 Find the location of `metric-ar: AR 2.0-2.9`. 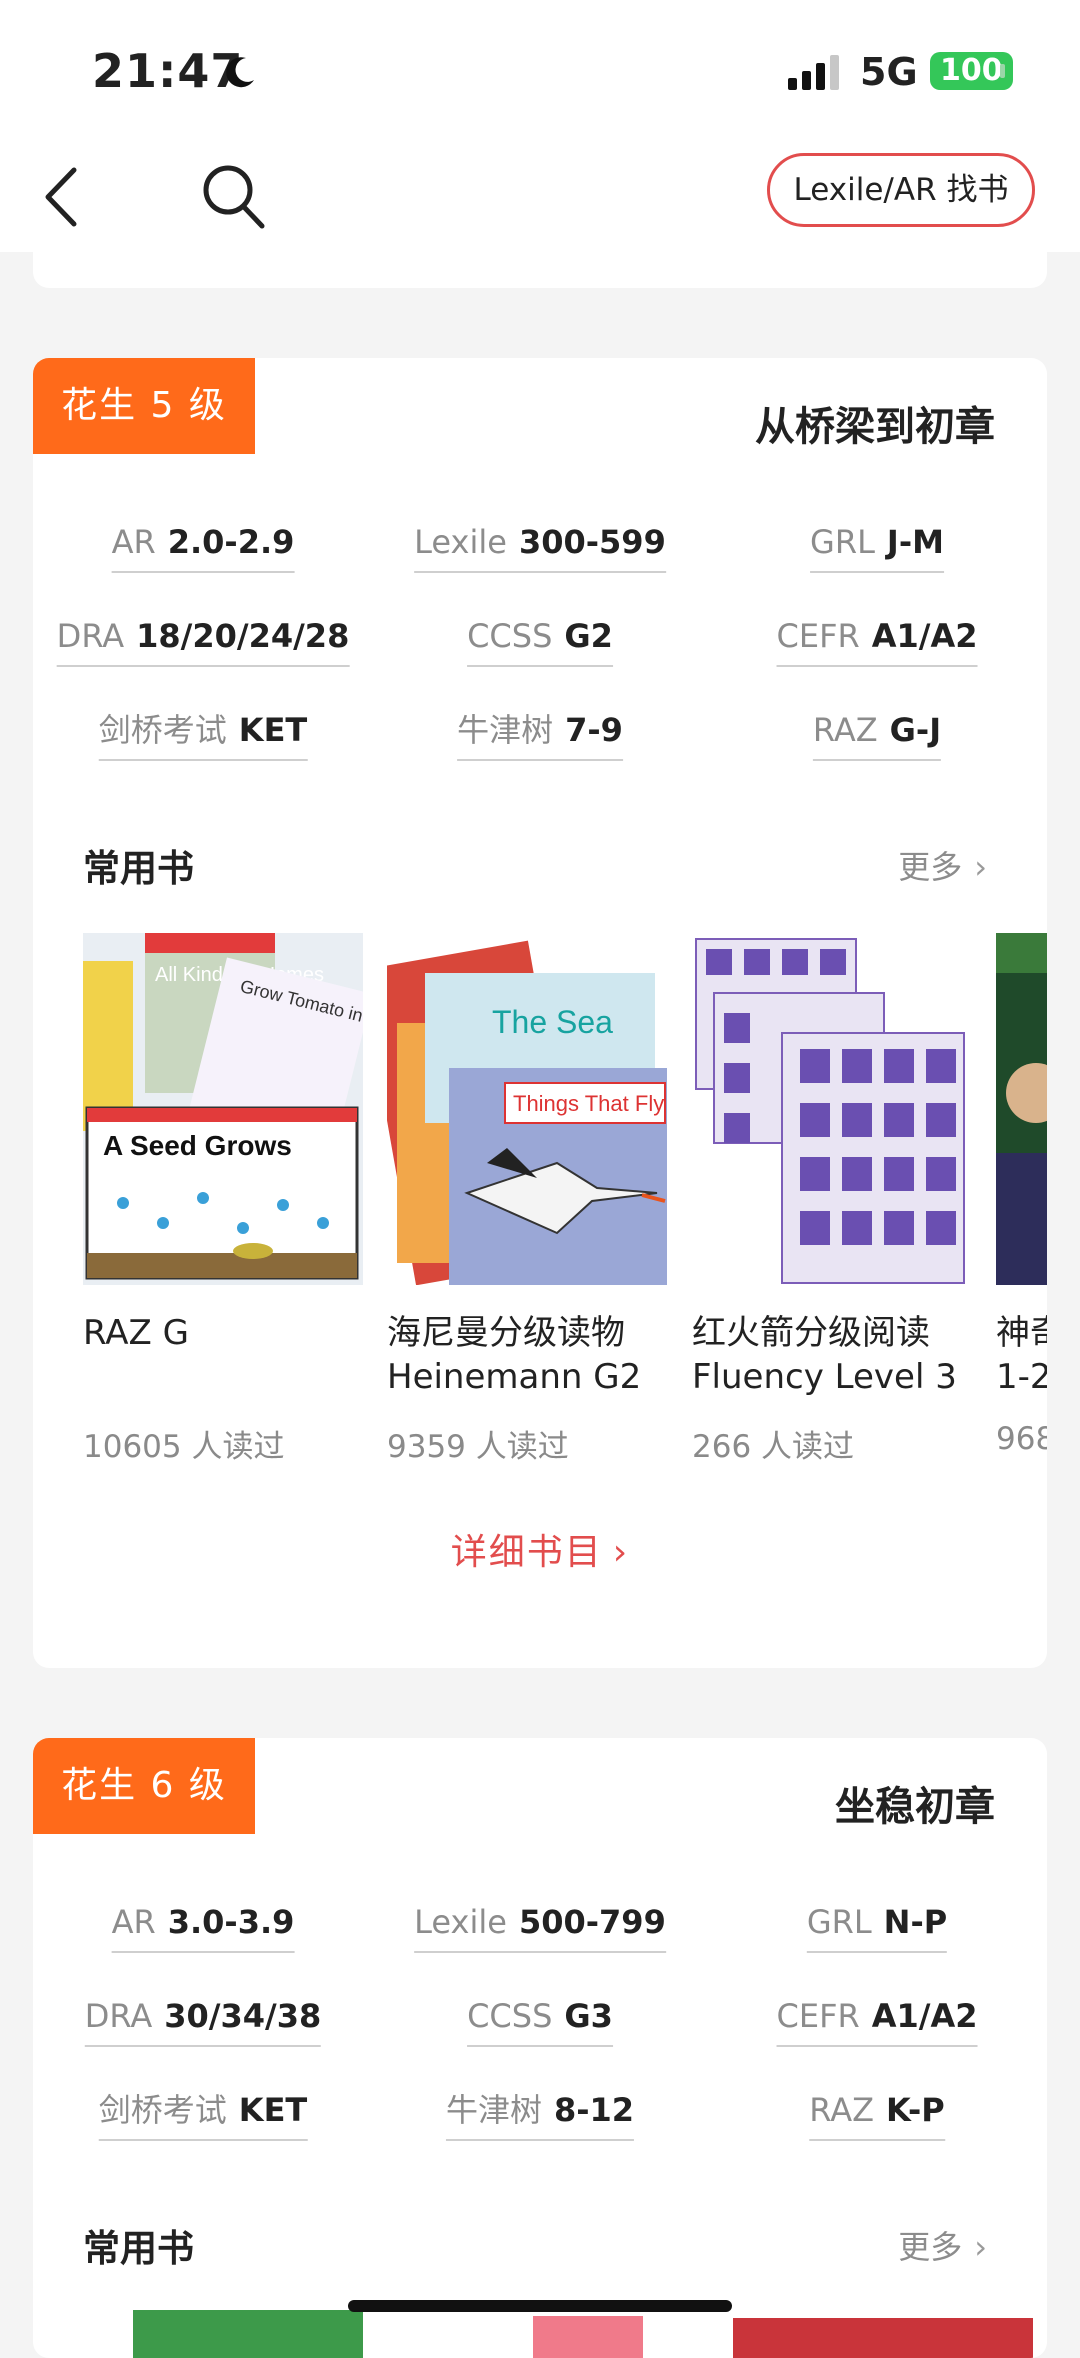

metric-ar: AR 2.0-2.9 is located at coordinates (203, 547).